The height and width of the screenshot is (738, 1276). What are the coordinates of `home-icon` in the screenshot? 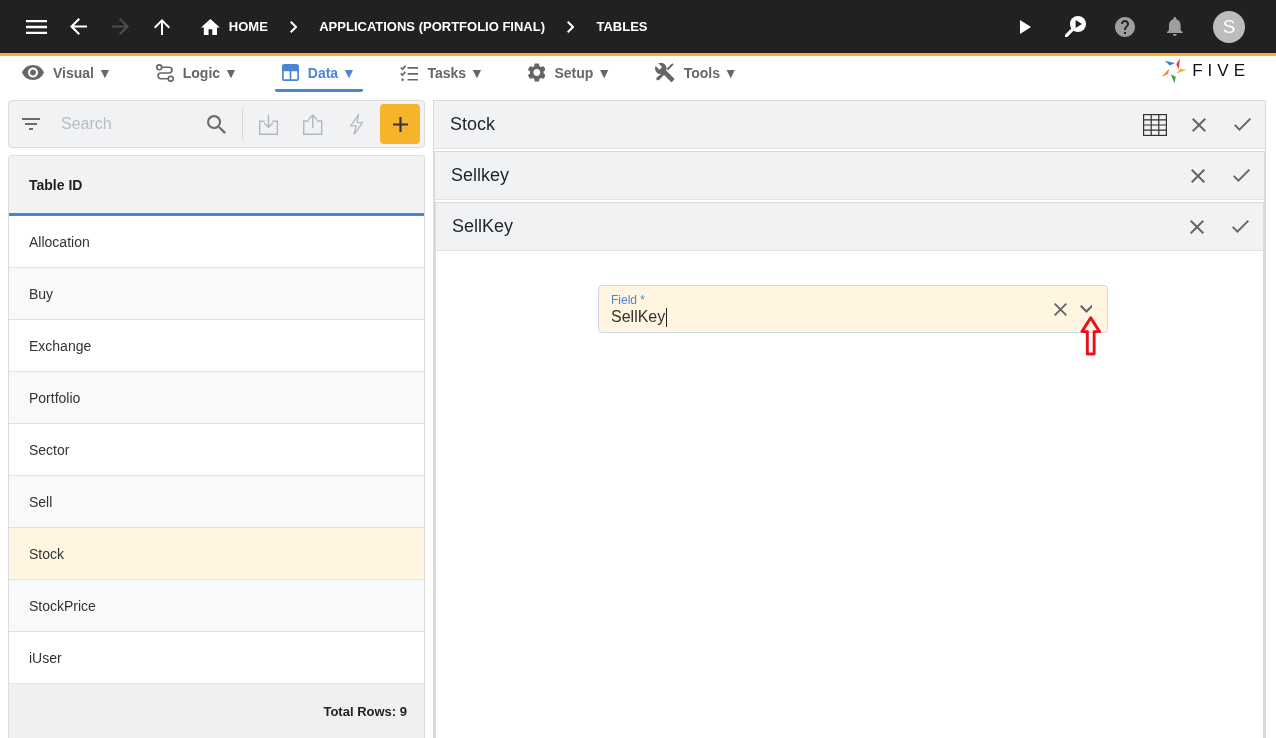 It's located at (210, 26).